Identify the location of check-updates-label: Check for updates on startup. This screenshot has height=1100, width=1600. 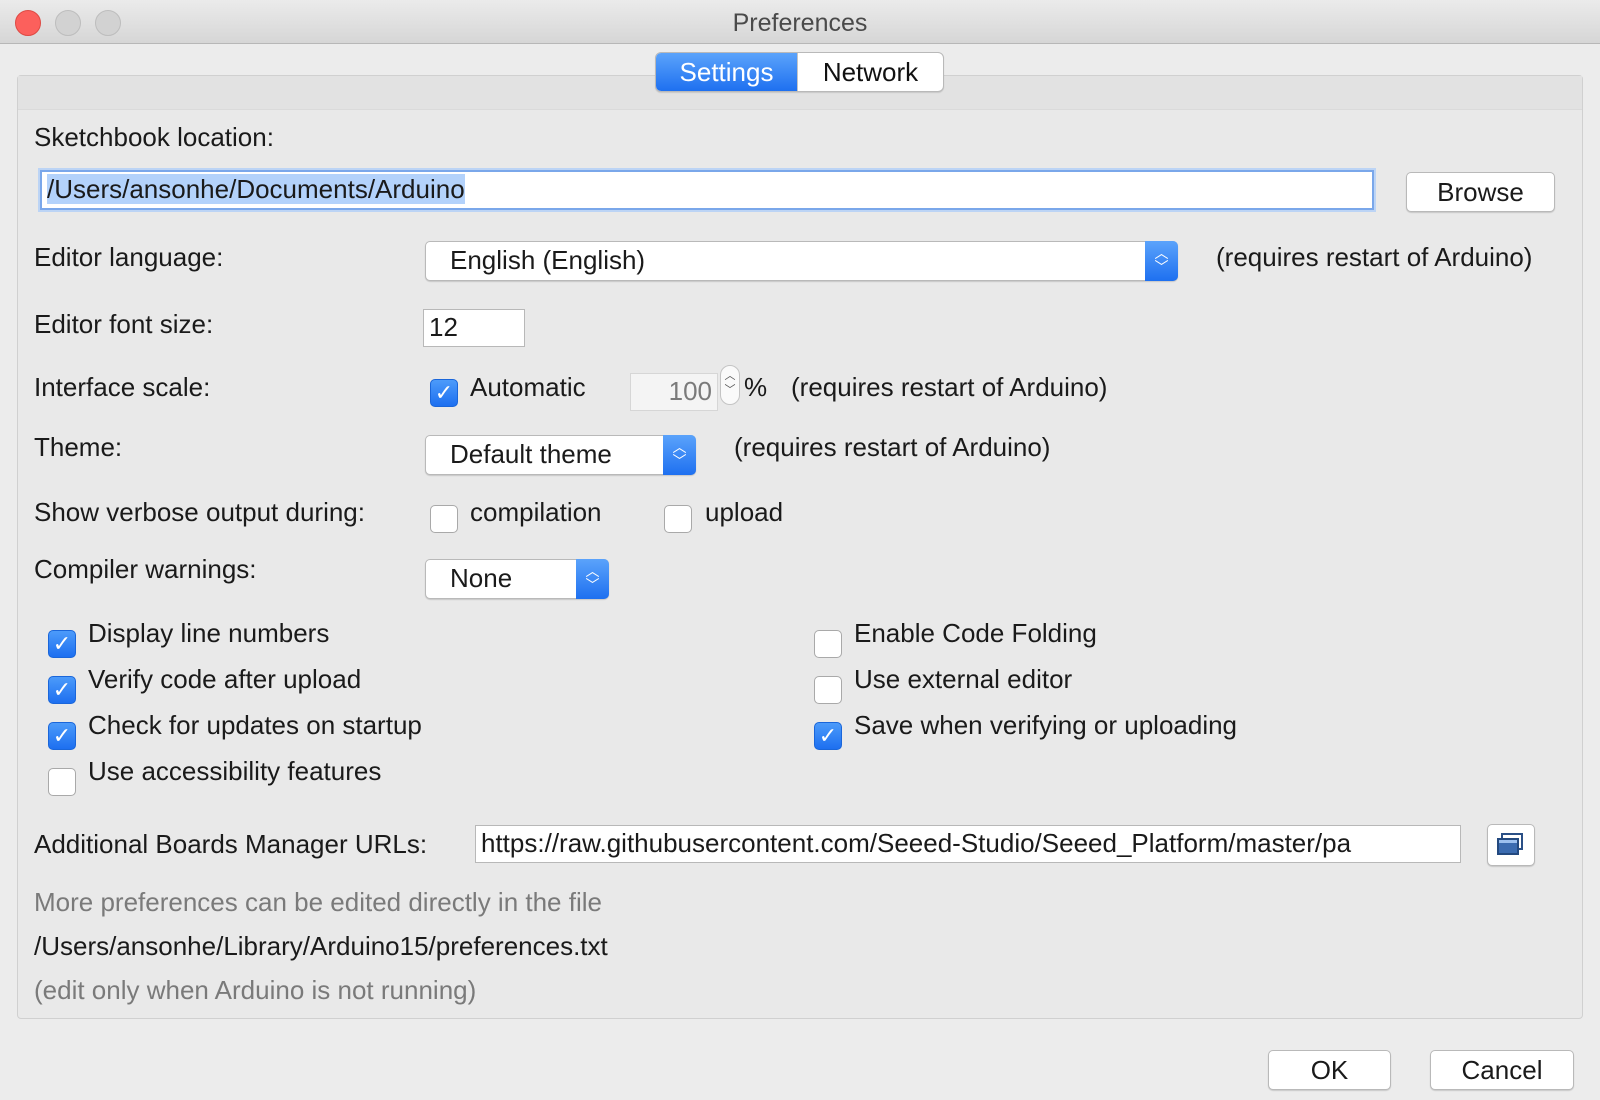
(255, 725).